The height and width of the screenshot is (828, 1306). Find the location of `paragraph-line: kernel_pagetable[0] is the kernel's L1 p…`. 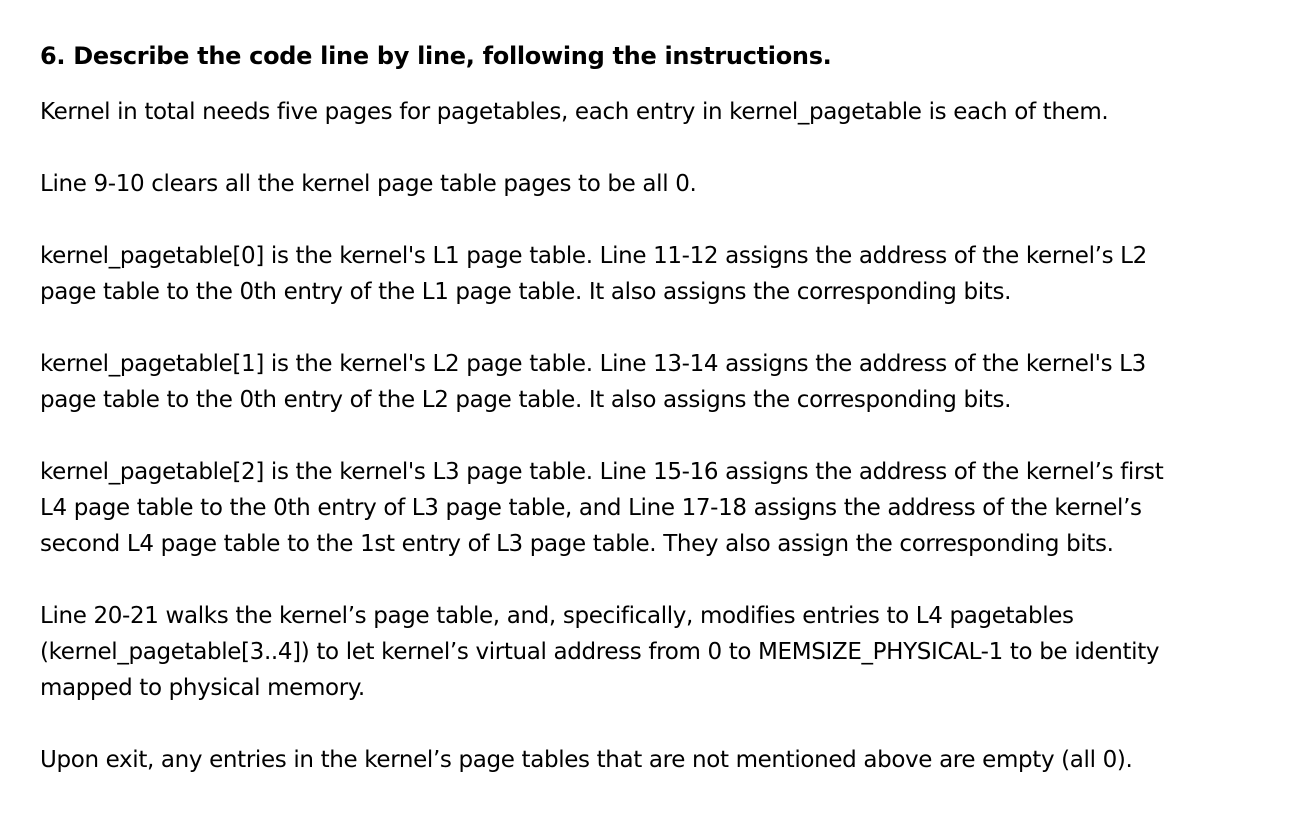

paragraph-line: kernel_pagetable[0] is the kernel's L1 p… is located at coordinates (593, 256).